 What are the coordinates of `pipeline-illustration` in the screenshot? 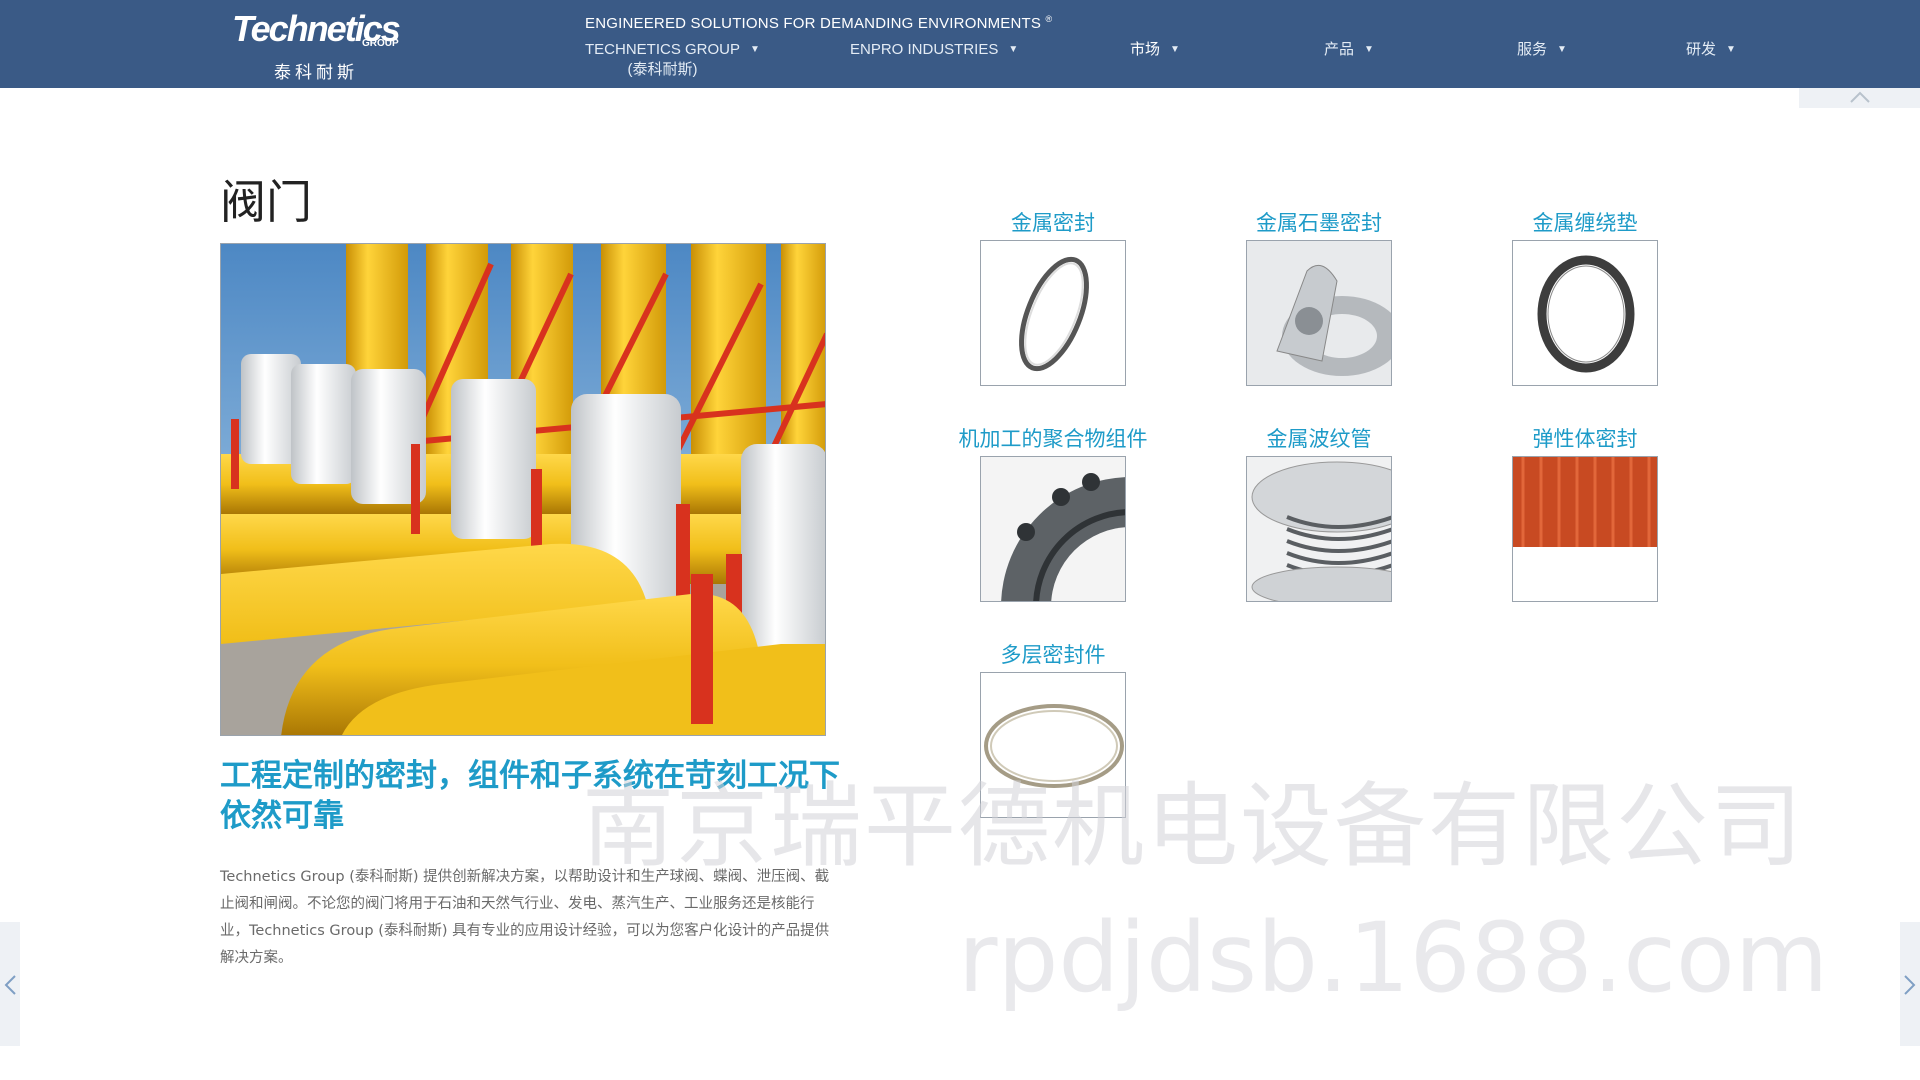 It's located at (523, 489).